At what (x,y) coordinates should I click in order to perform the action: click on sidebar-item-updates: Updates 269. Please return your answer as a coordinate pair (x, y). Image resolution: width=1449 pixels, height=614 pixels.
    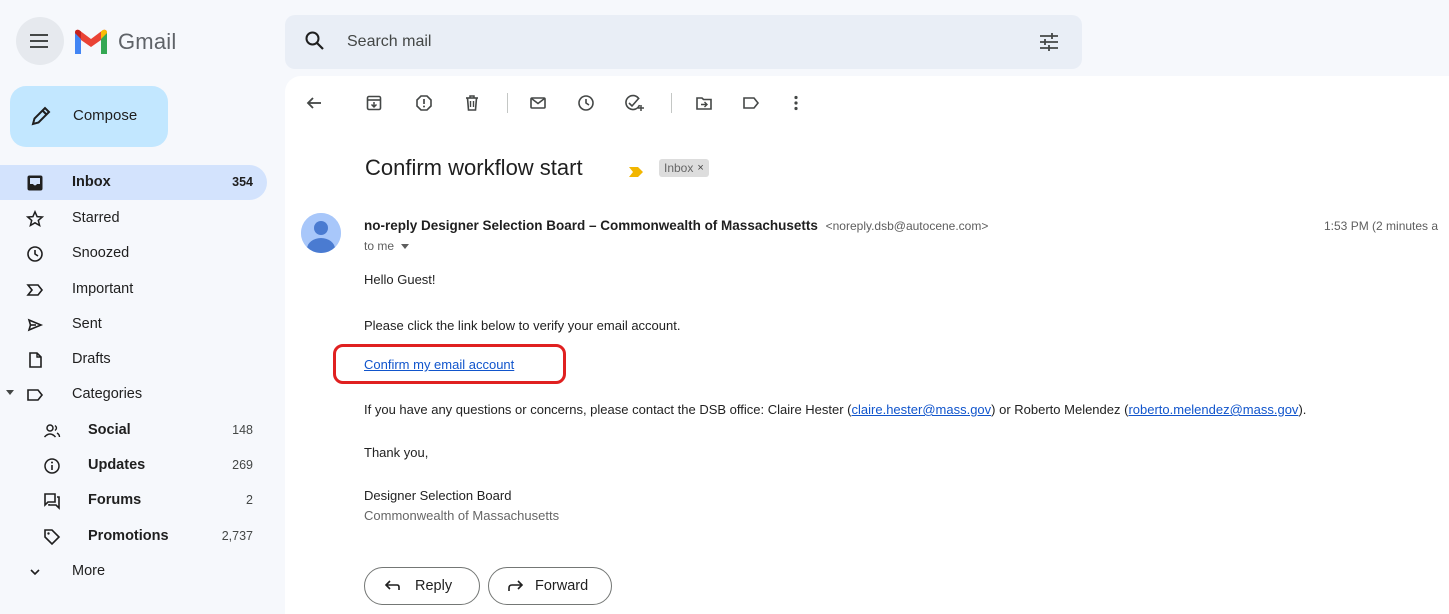
    Looking at the image, I should click on (133, 465).